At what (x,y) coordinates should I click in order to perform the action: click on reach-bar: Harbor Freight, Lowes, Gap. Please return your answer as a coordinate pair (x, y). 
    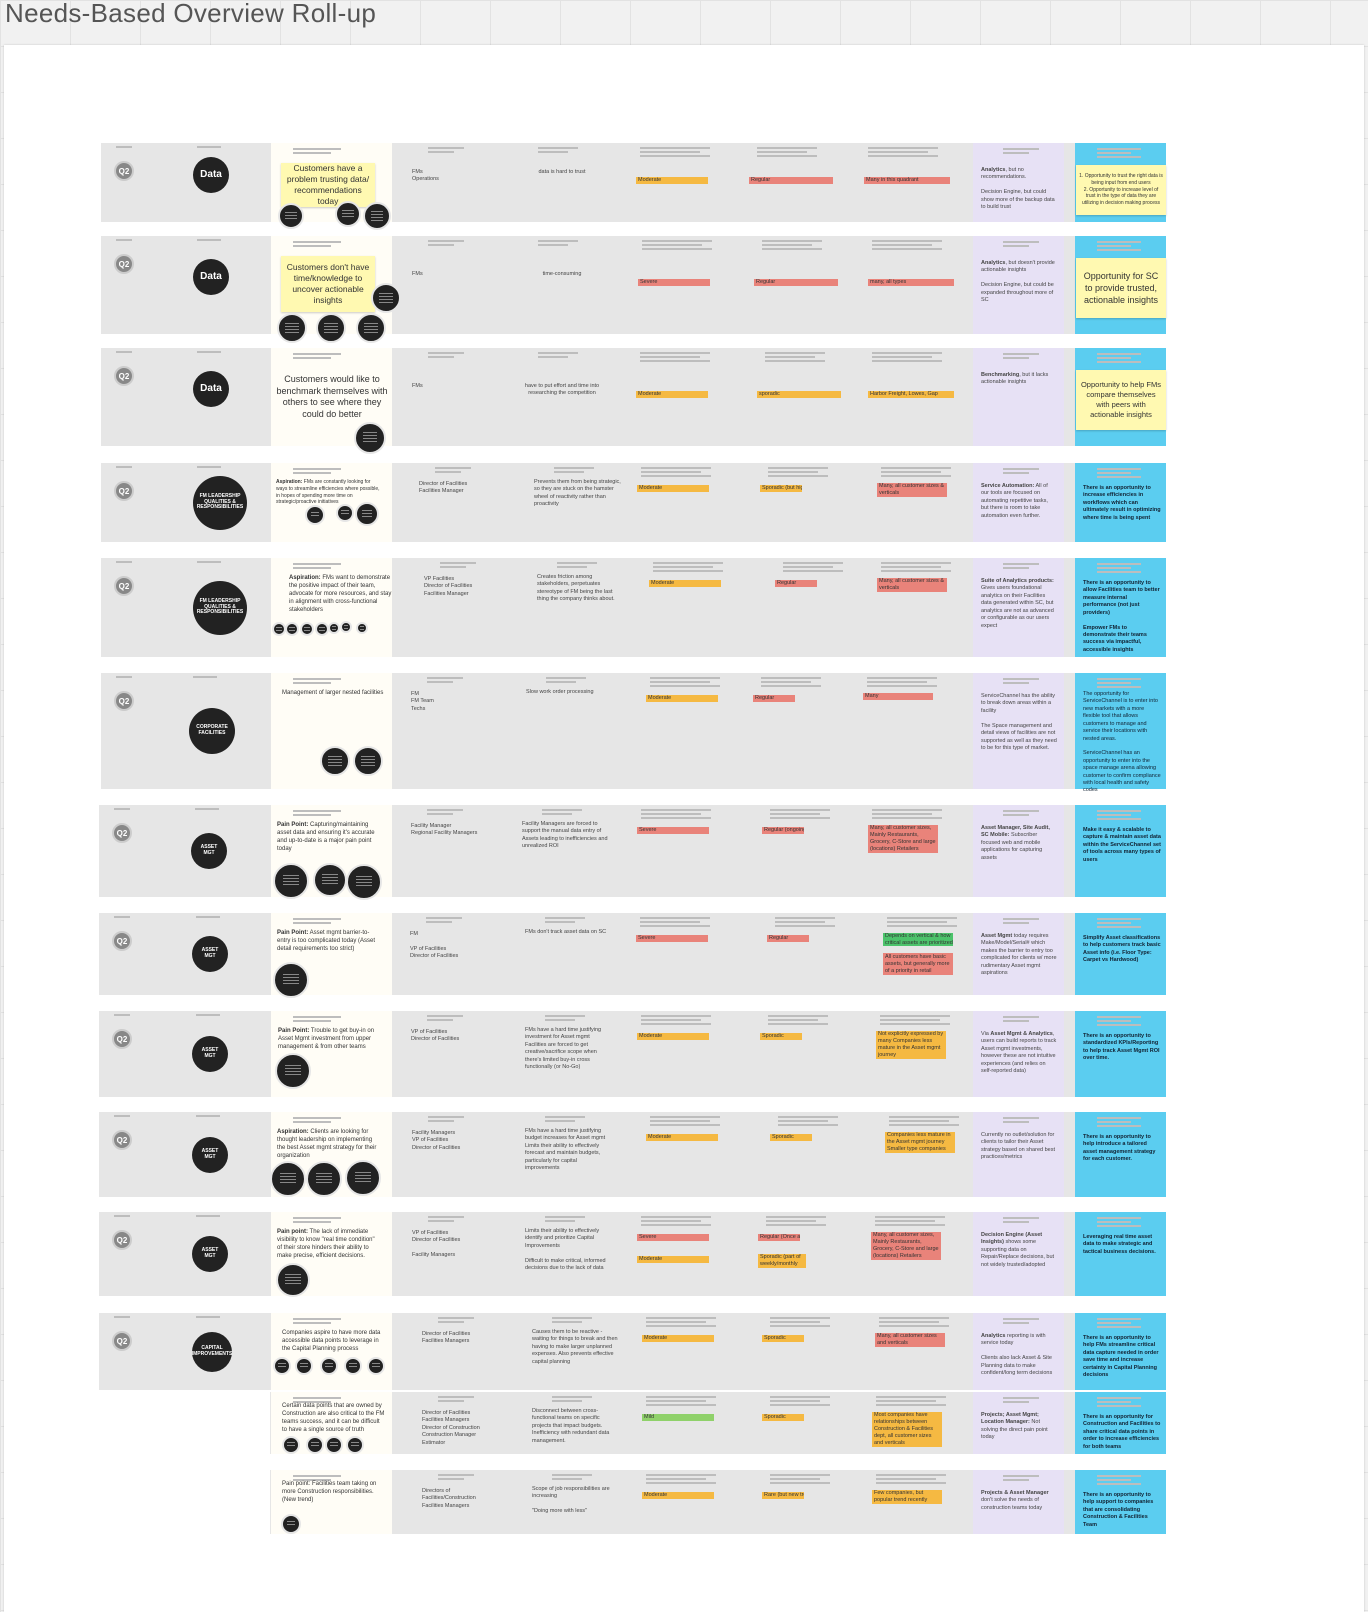
    Looking at the image, I should click on (911, 394).